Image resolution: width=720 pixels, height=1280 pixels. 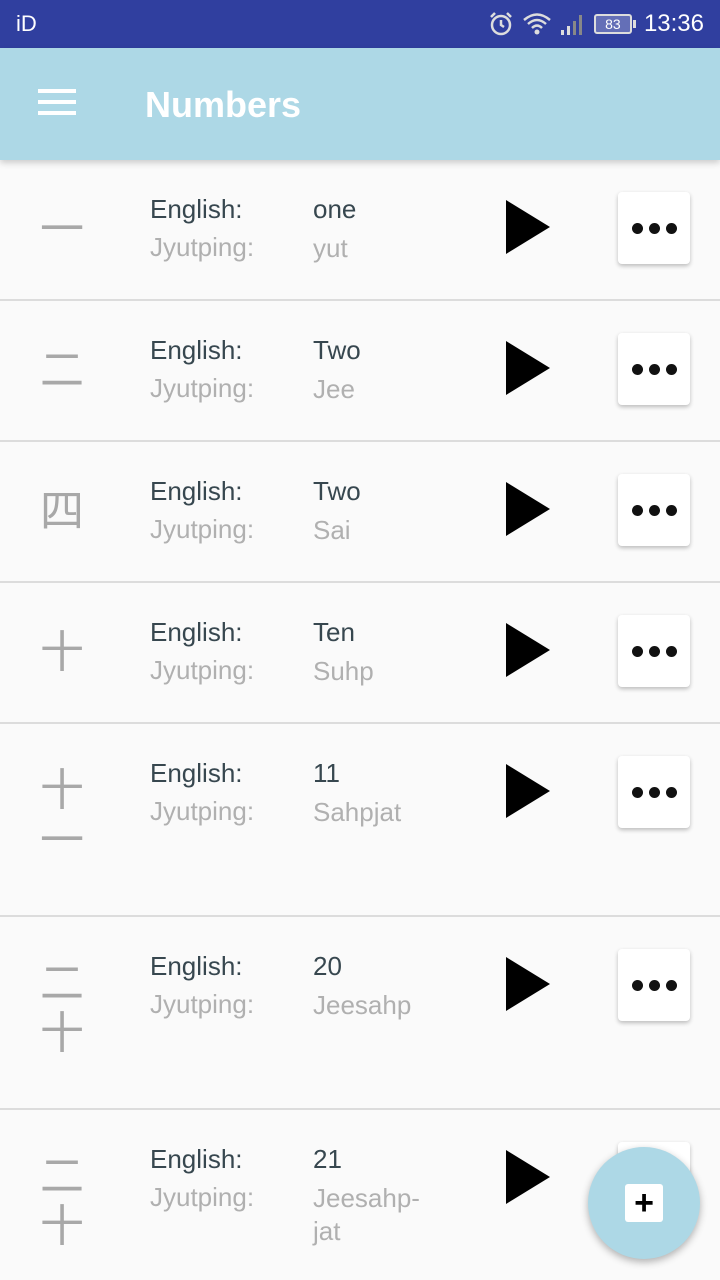 What do you see at coordinates (334, 632) in the screenshot?
I see `english-value: Ten` at bounding box center [334, 632].